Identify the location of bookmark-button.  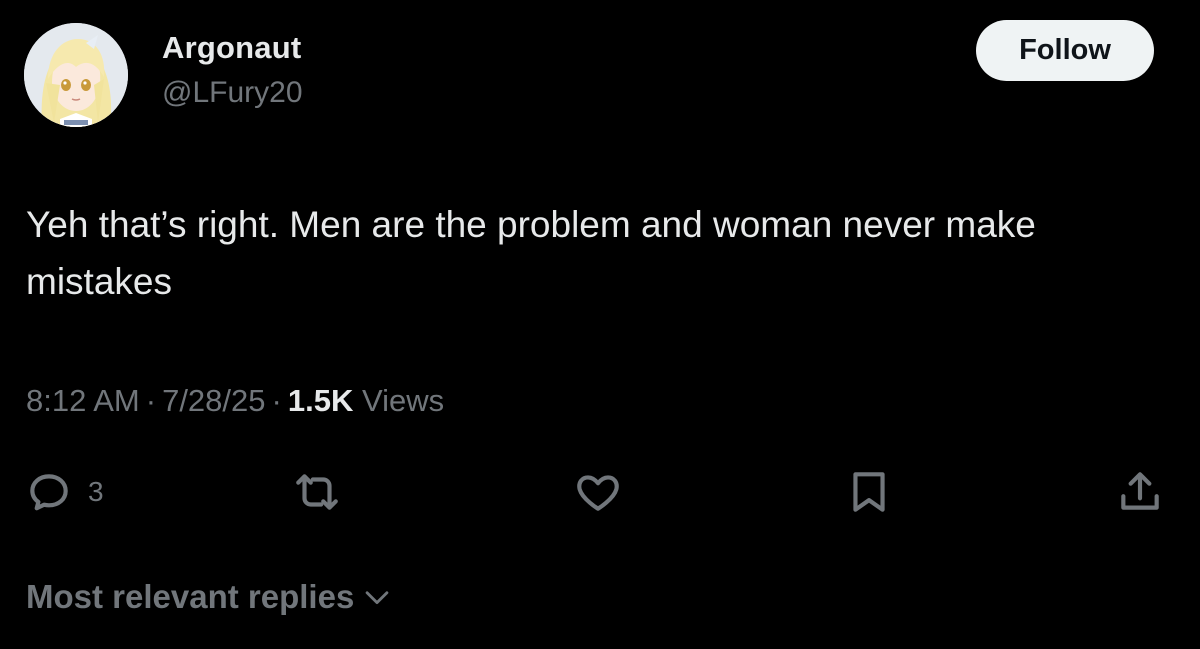
(869, 492).